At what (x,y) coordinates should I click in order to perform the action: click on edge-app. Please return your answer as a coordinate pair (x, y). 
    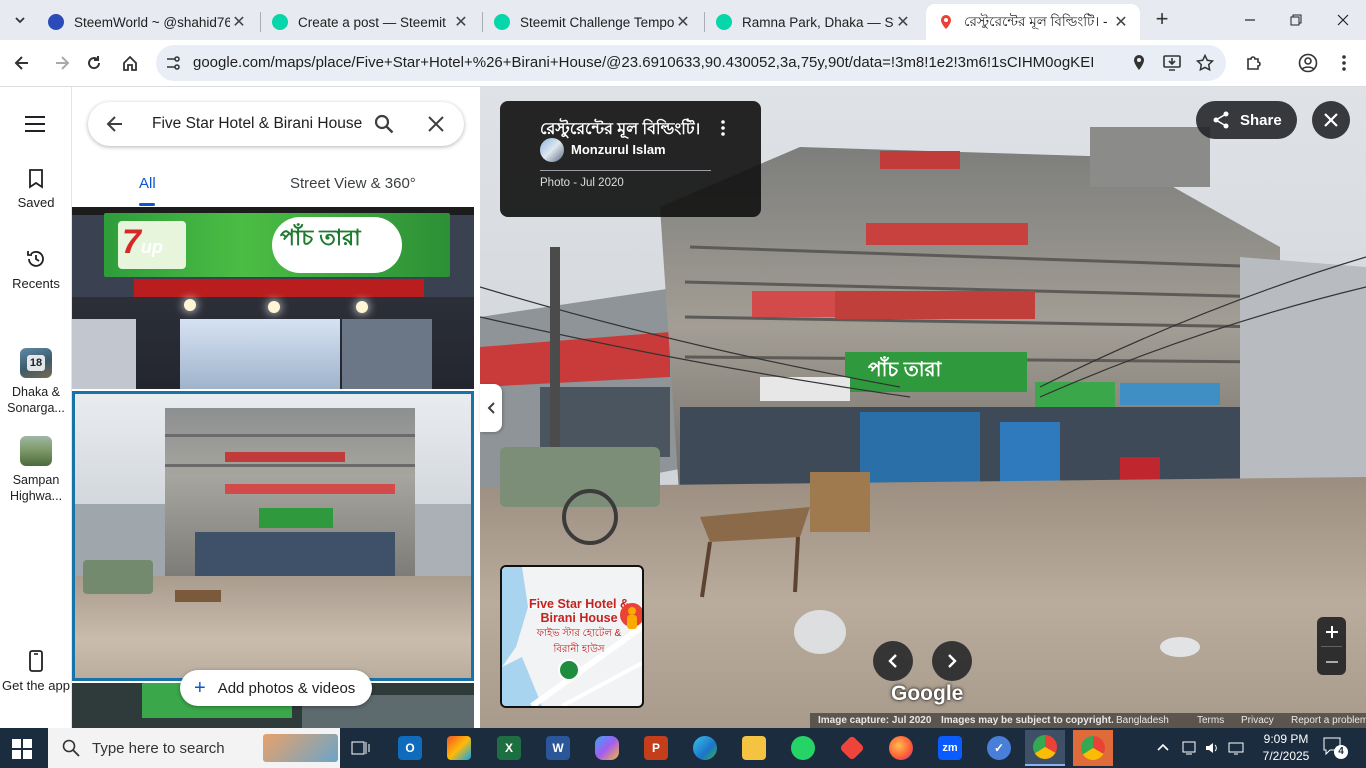
    Looking at the image, I should click on (705, 748).